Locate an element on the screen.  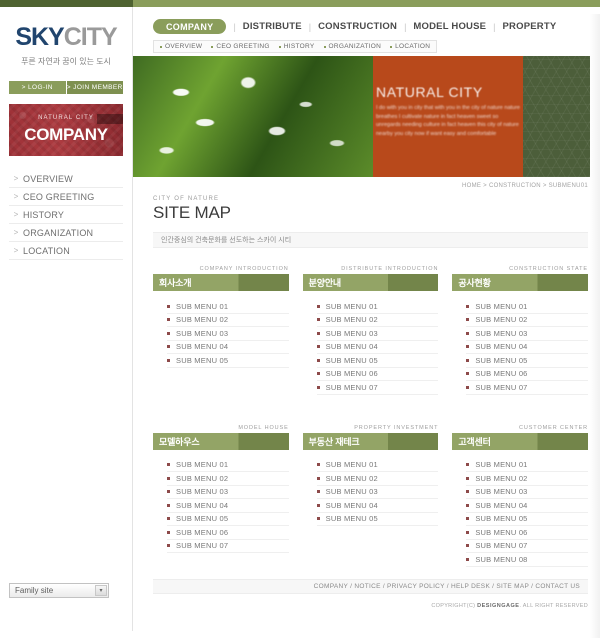
sidebar-item-label: OVERVIEW is located at coordinates (48, 178).